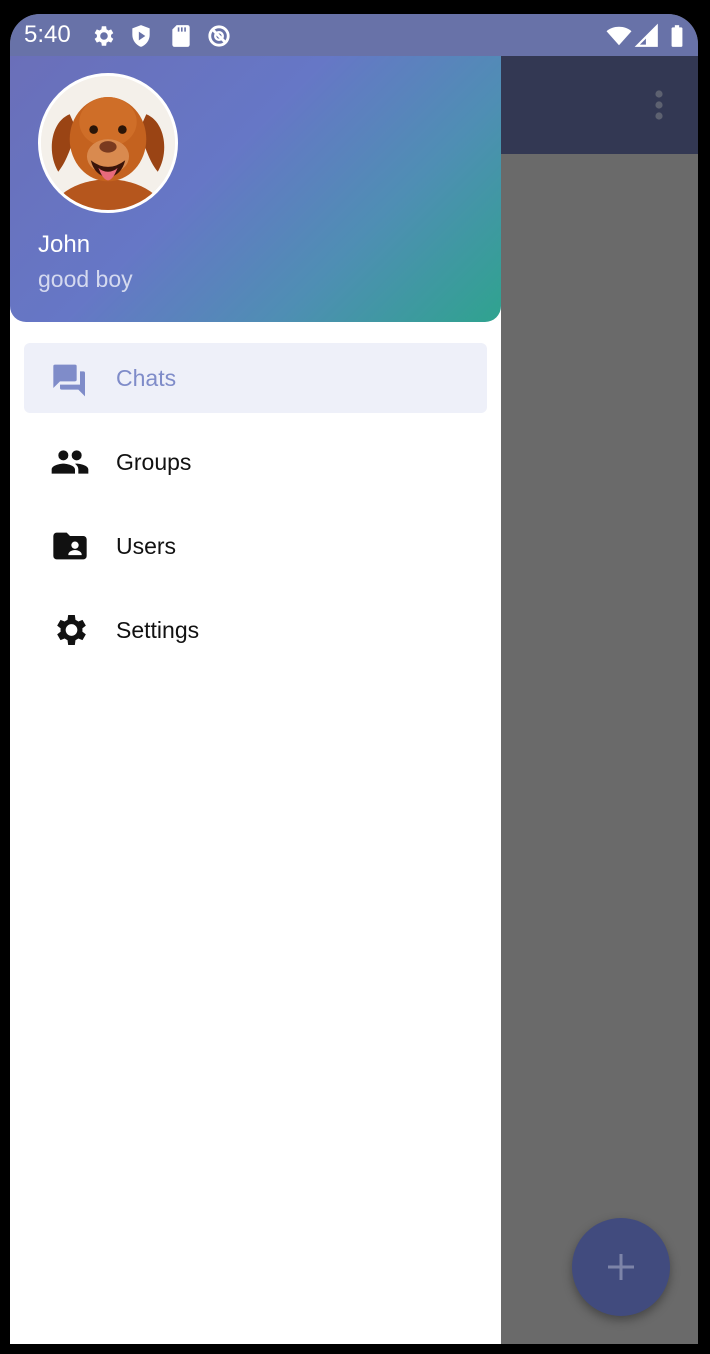 The image size is (710, 1354). I want to click on play-protect-icon, so click(141, 36).